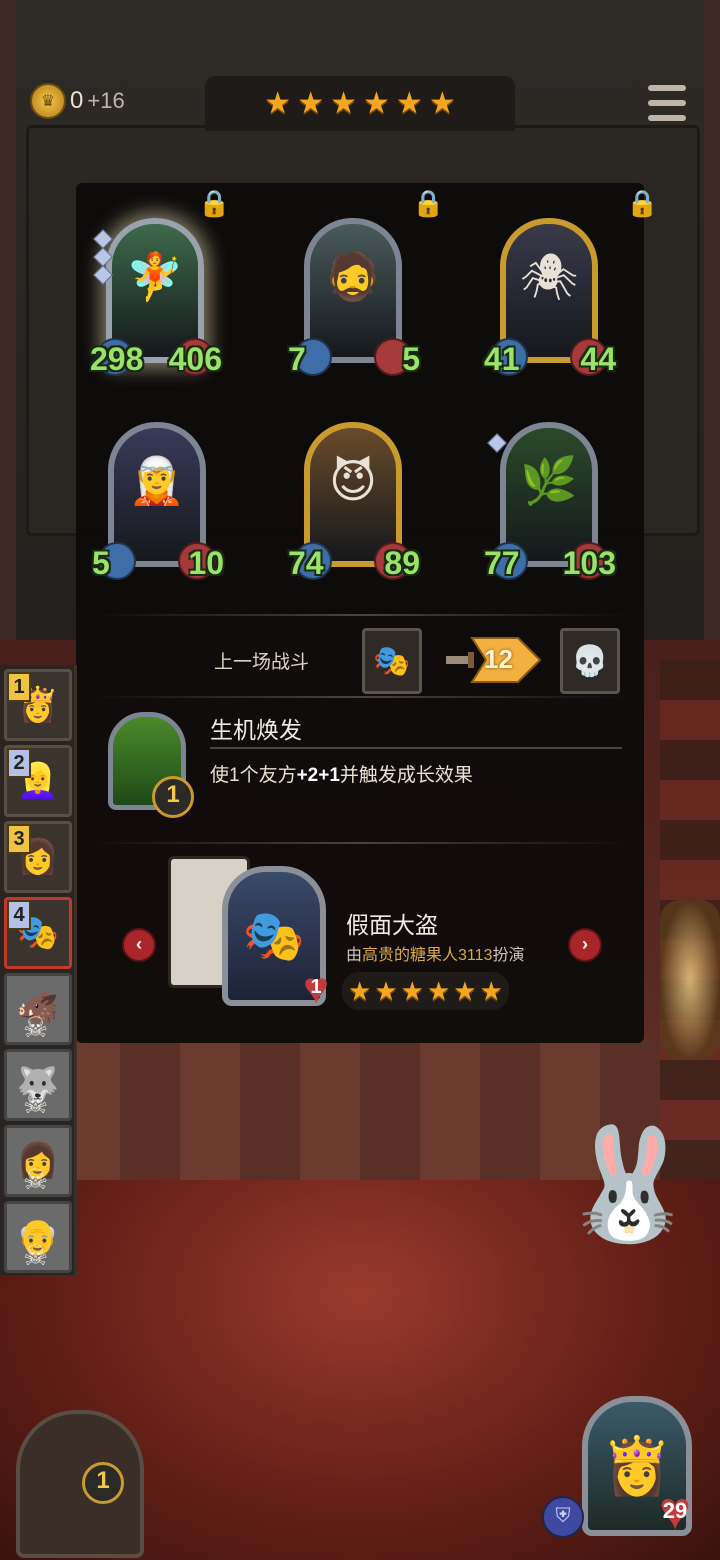 The image size is (720, 1560). Describe the element at coordinates (549, 480) in the screenshot. I see `plant-creature-portrait-icon: 🌿` at that location.